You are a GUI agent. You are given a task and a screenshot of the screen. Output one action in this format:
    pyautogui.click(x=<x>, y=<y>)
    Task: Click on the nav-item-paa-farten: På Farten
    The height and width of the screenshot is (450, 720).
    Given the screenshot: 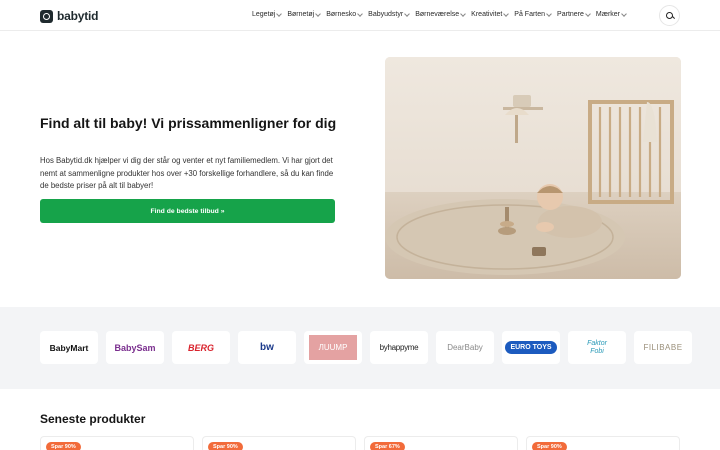 What is the action you would take?
    pyautogui.click(x=533, y=14)
    